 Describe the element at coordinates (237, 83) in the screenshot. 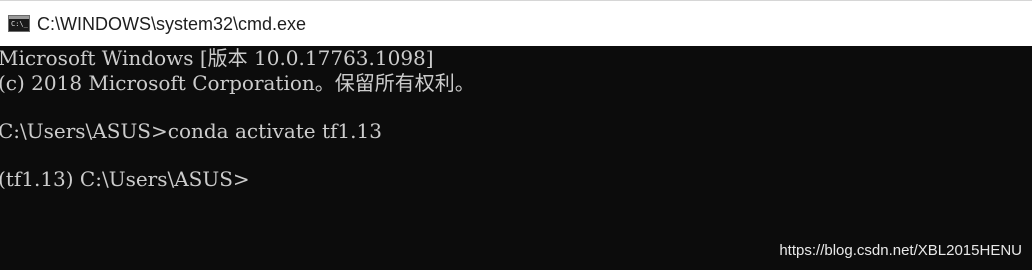

I see `console-line-copyright: (c) 2018 Microsoft Corporation。保留所有权利。` at that location.